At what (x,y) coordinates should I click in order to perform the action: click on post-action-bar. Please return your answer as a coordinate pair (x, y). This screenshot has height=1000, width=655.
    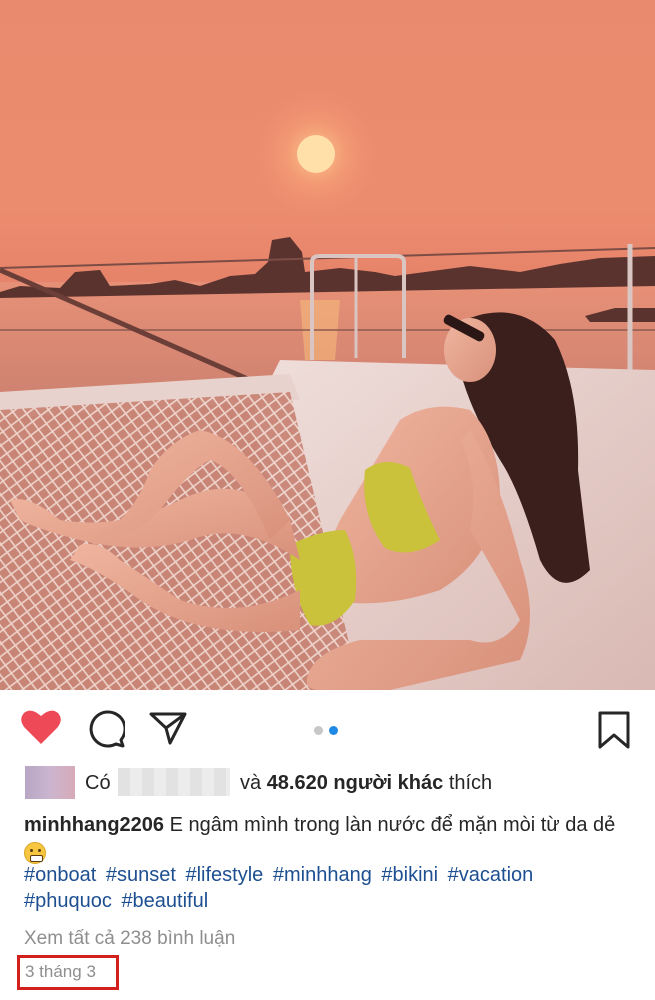
    Looking at the image, I should click on (327, 730).